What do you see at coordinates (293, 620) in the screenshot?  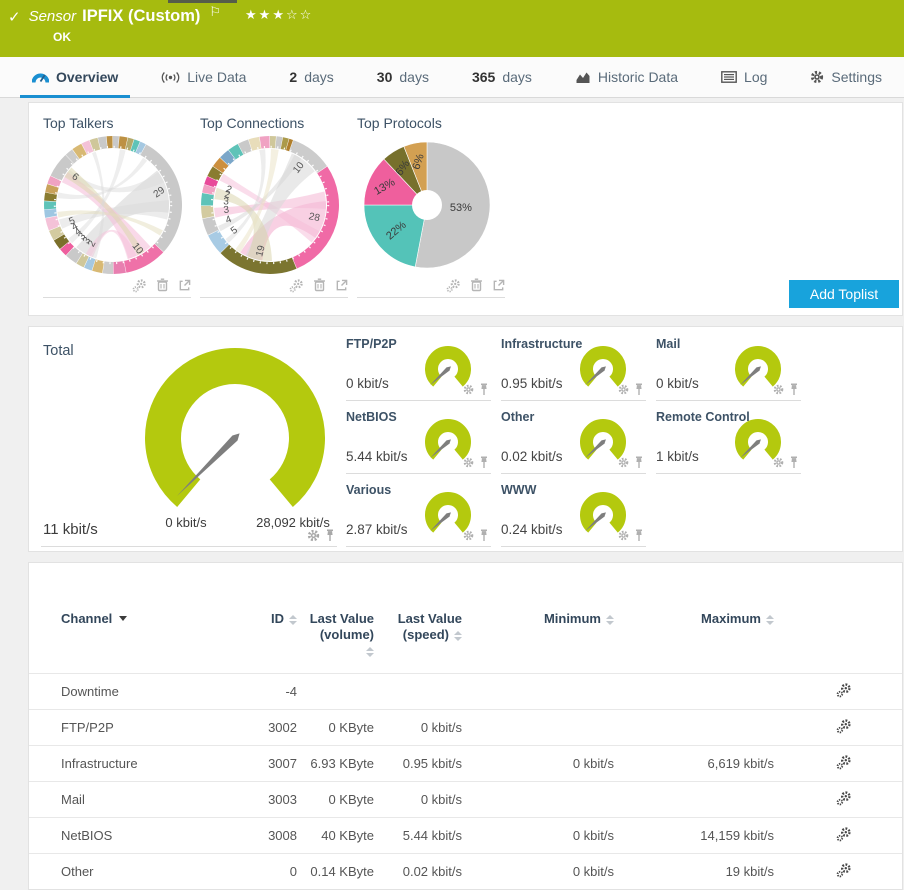 I see `sort-icon` at bounding box center [293, 620].